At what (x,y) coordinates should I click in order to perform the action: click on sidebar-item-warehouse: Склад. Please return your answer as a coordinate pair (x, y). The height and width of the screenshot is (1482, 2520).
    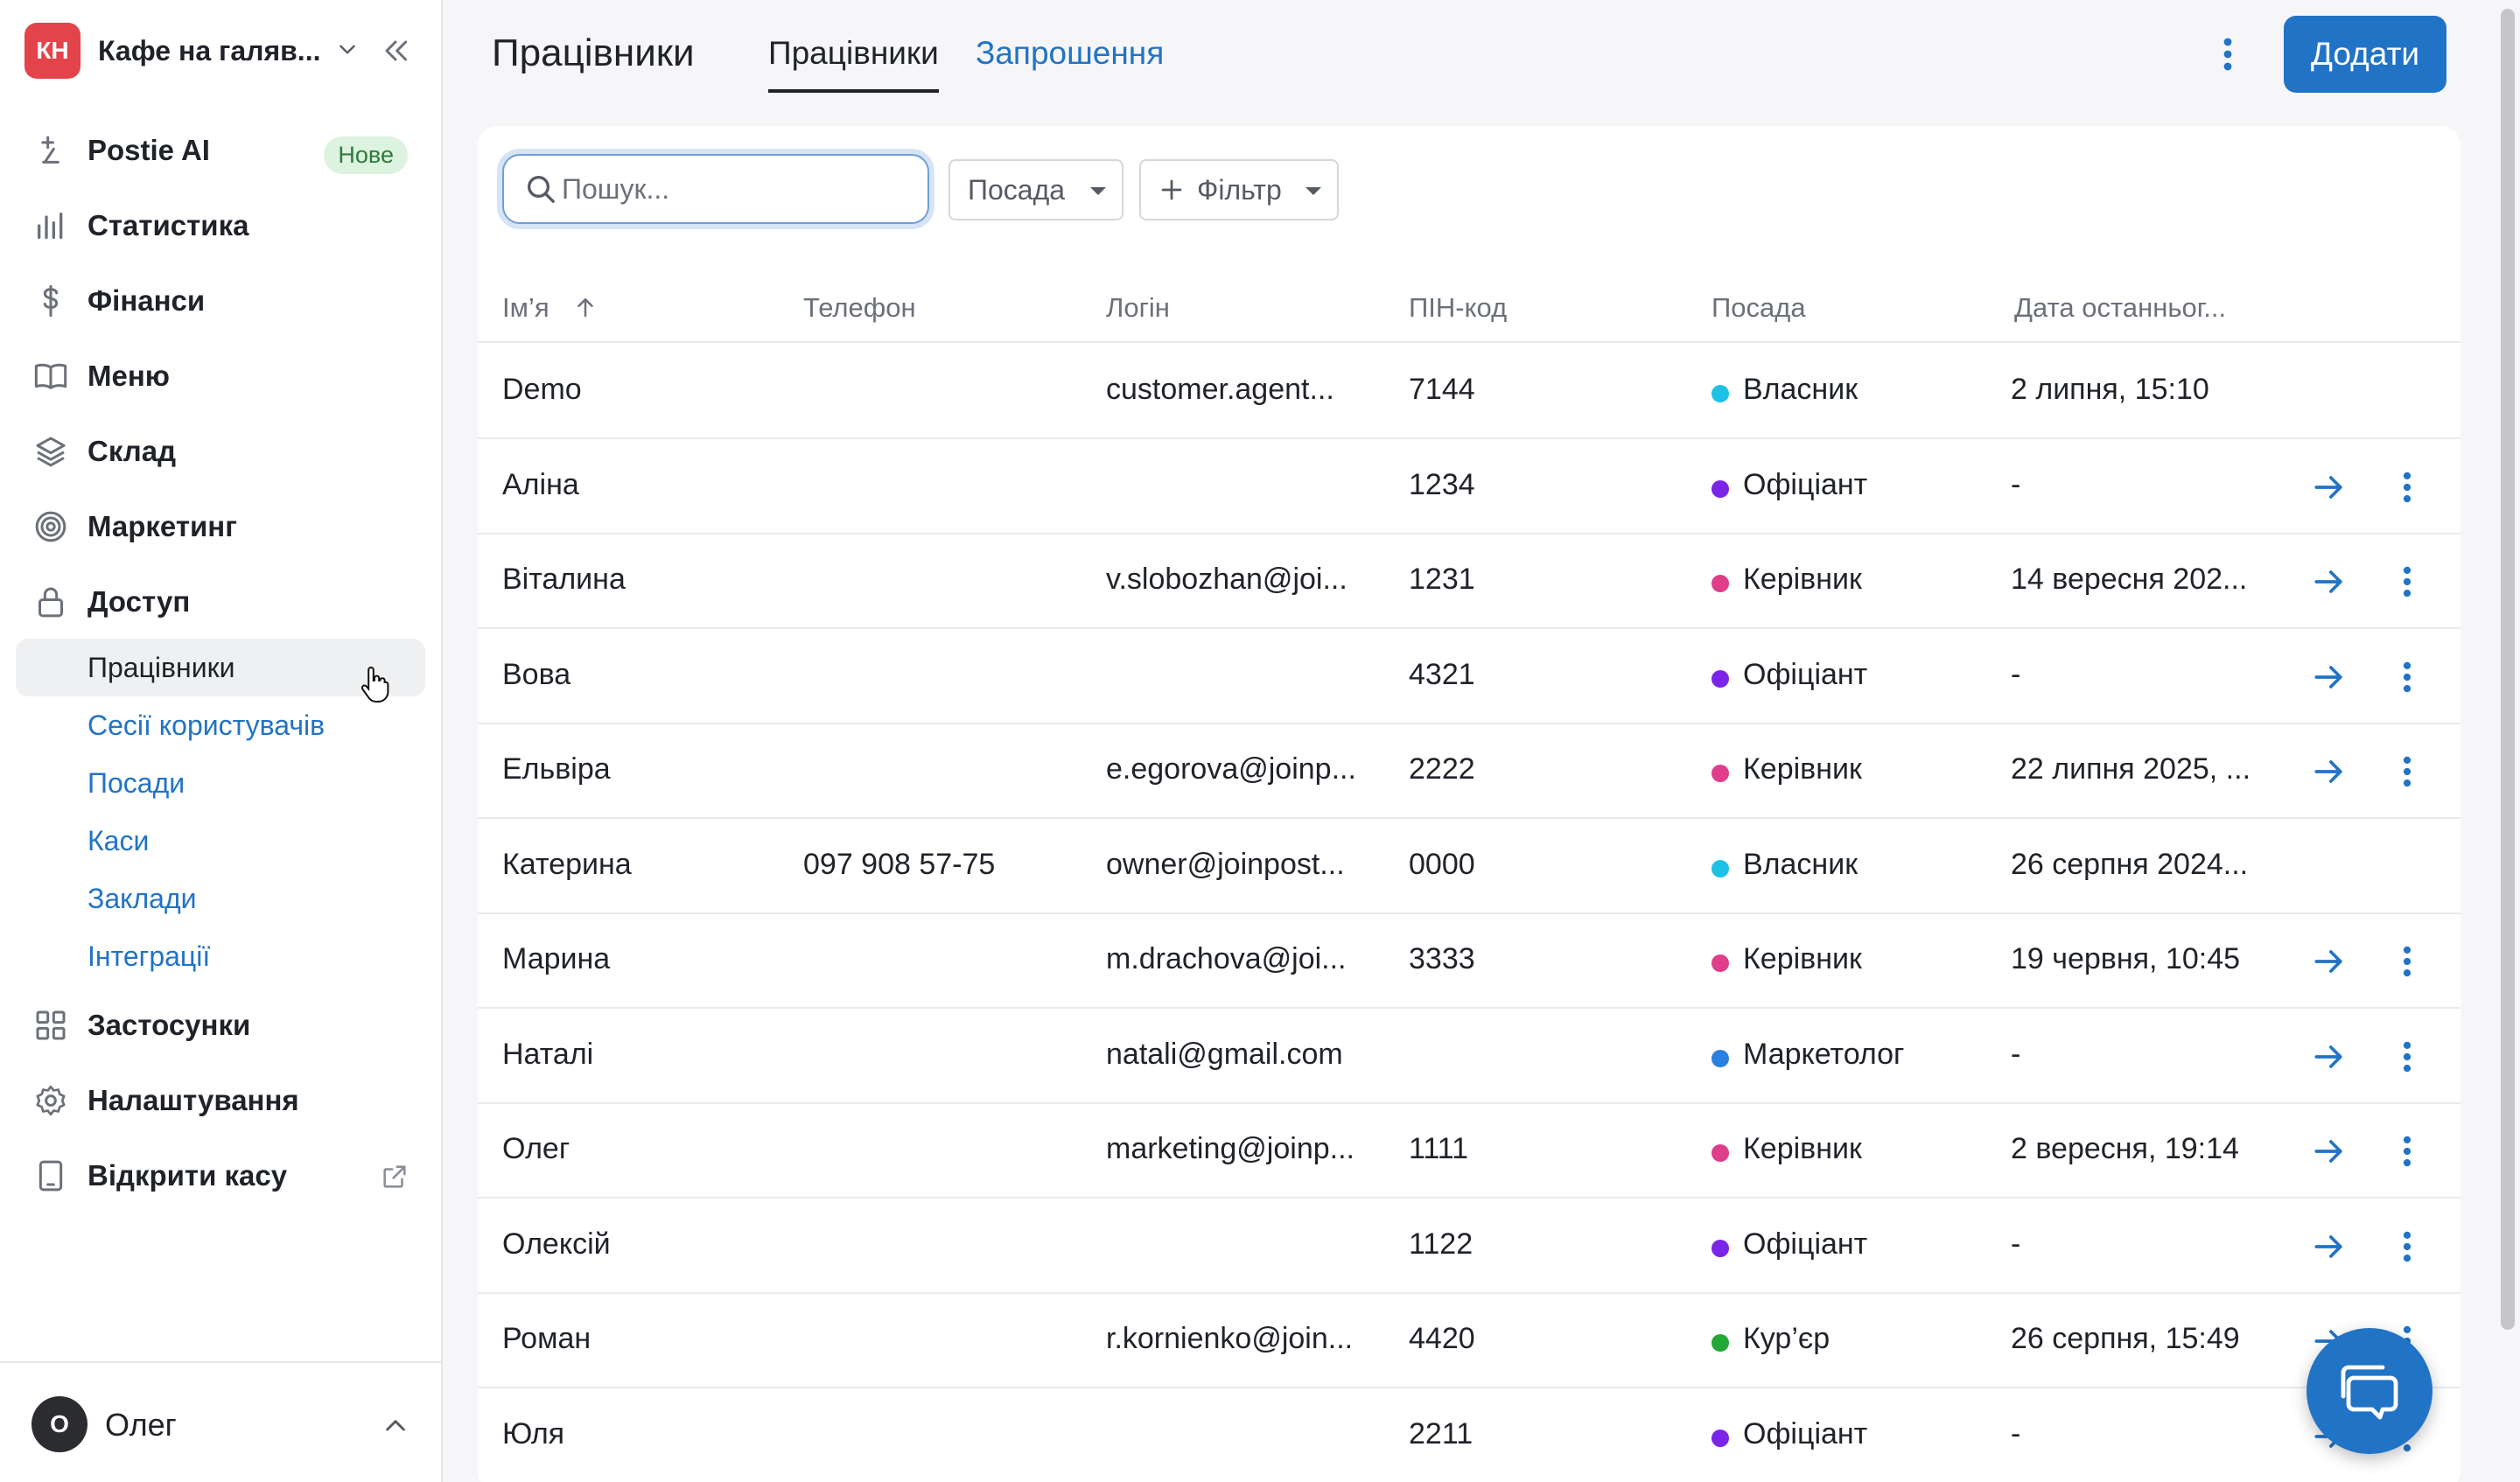
    Looking at the image, I should click on (220, 451).